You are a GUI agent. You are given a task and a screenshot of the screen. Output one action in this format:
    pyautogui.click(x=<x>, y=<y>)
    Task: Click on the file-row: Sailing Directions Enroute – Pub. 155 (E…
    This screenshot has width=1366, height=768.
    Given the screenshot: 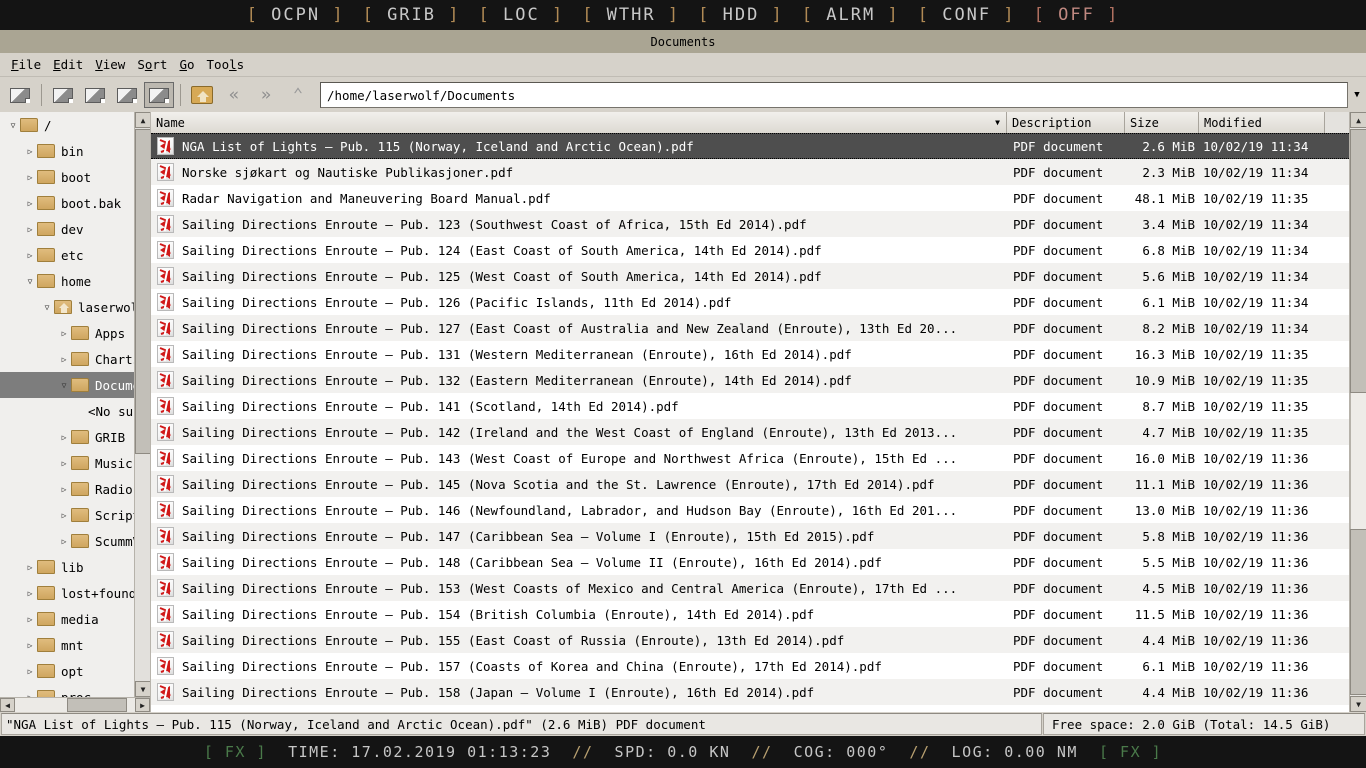 What is the action you would take?
    pyautogui.click(x=750, y=640)
    